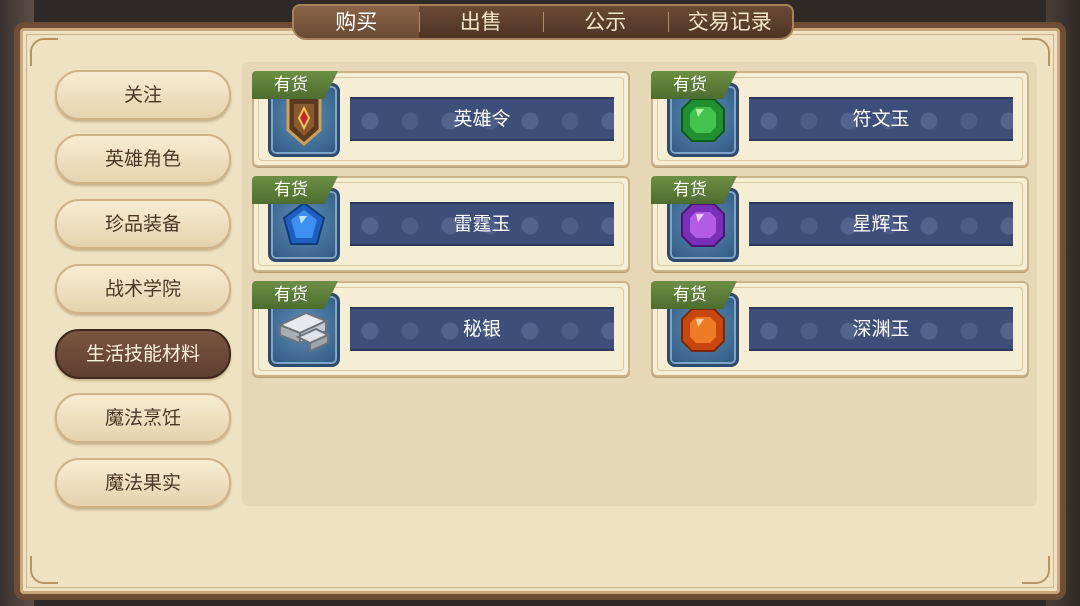  I want to click on top-tab-bar: 购买 出售 公示 交易记录, so click(543, 22).